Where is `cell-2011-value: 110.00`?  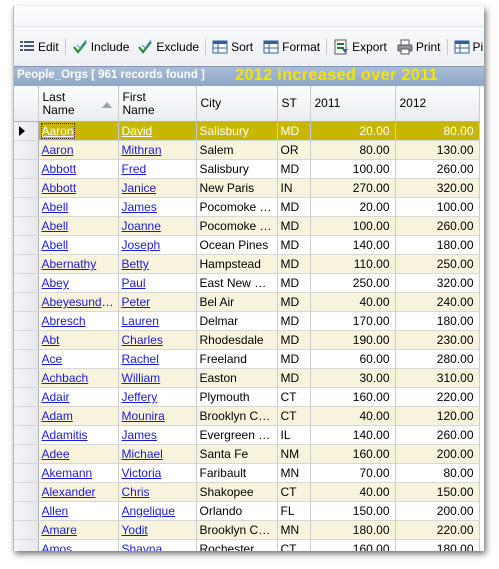
cell-2011-value: 110.00 is located at coordinates (353, 264).